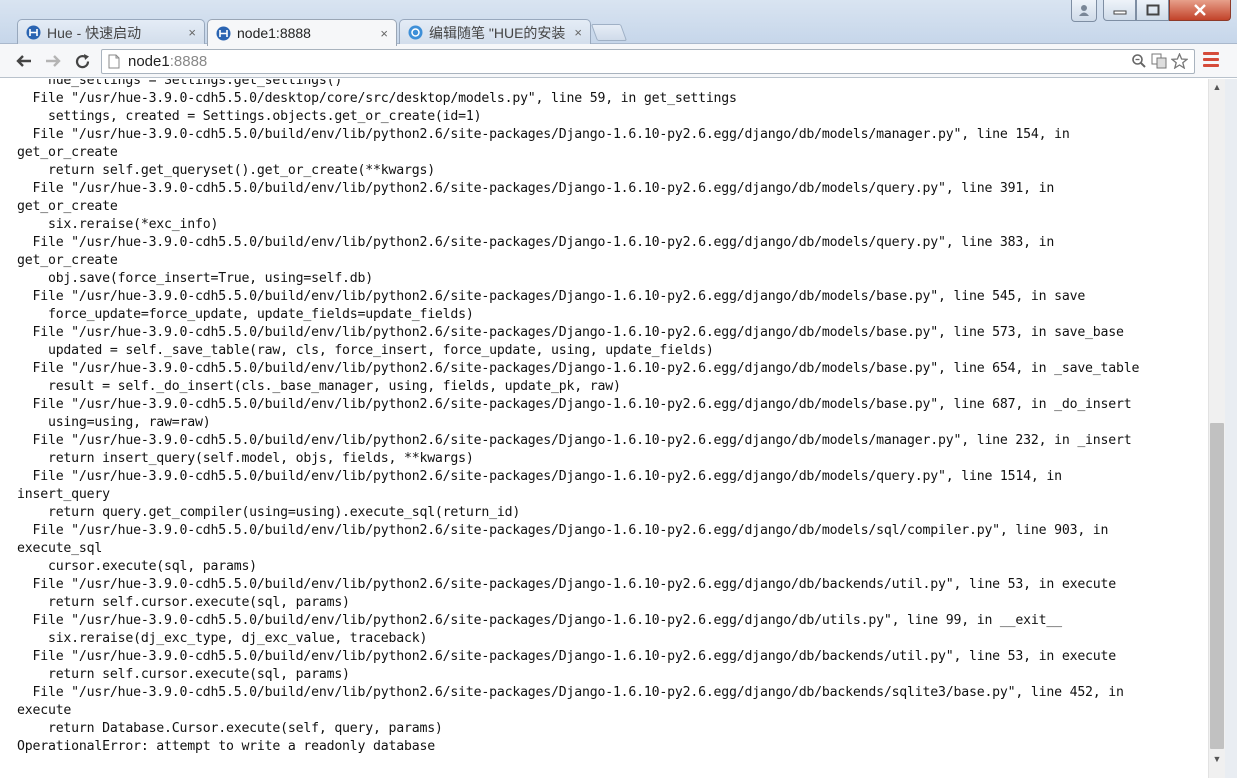 The width and height of the screenshot is (1237, 778). Describe the element at coordinates (1217, 89) in the screenshot. I see `scroll-up-icon: ▲` at that location.